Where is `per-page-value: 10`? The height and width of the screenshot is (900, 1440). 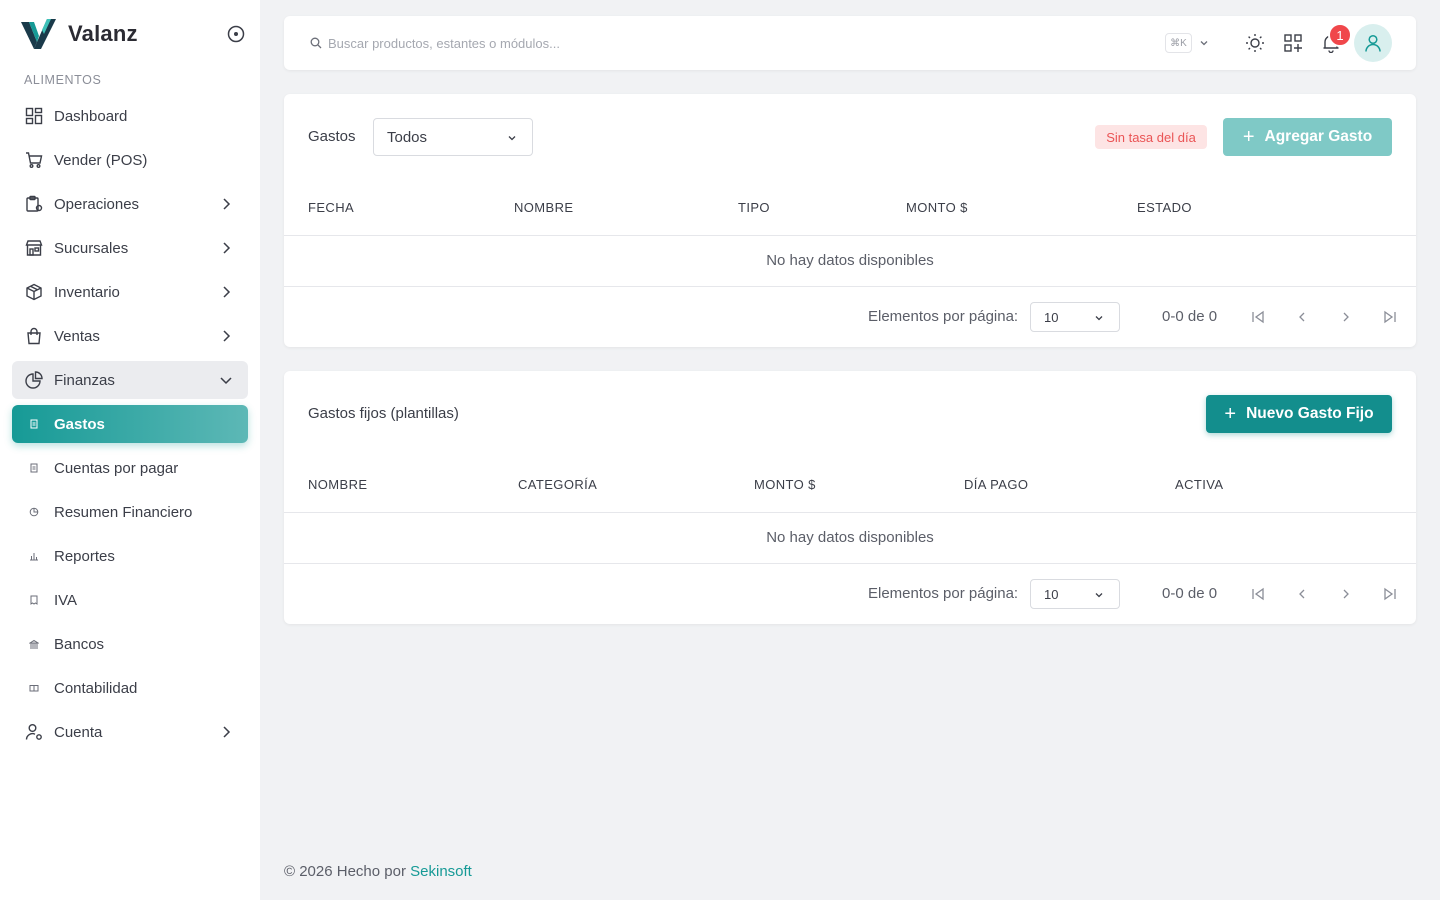 per-page-value: 10 is located at coordinates (1051, 317).